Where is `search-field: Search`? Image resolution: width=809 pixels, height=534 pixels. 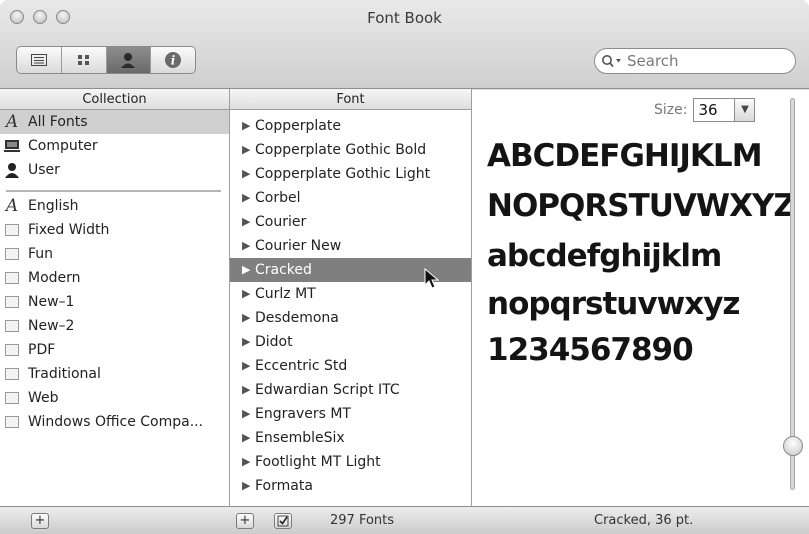 search-field: Search is located at coordinates (695, 61).